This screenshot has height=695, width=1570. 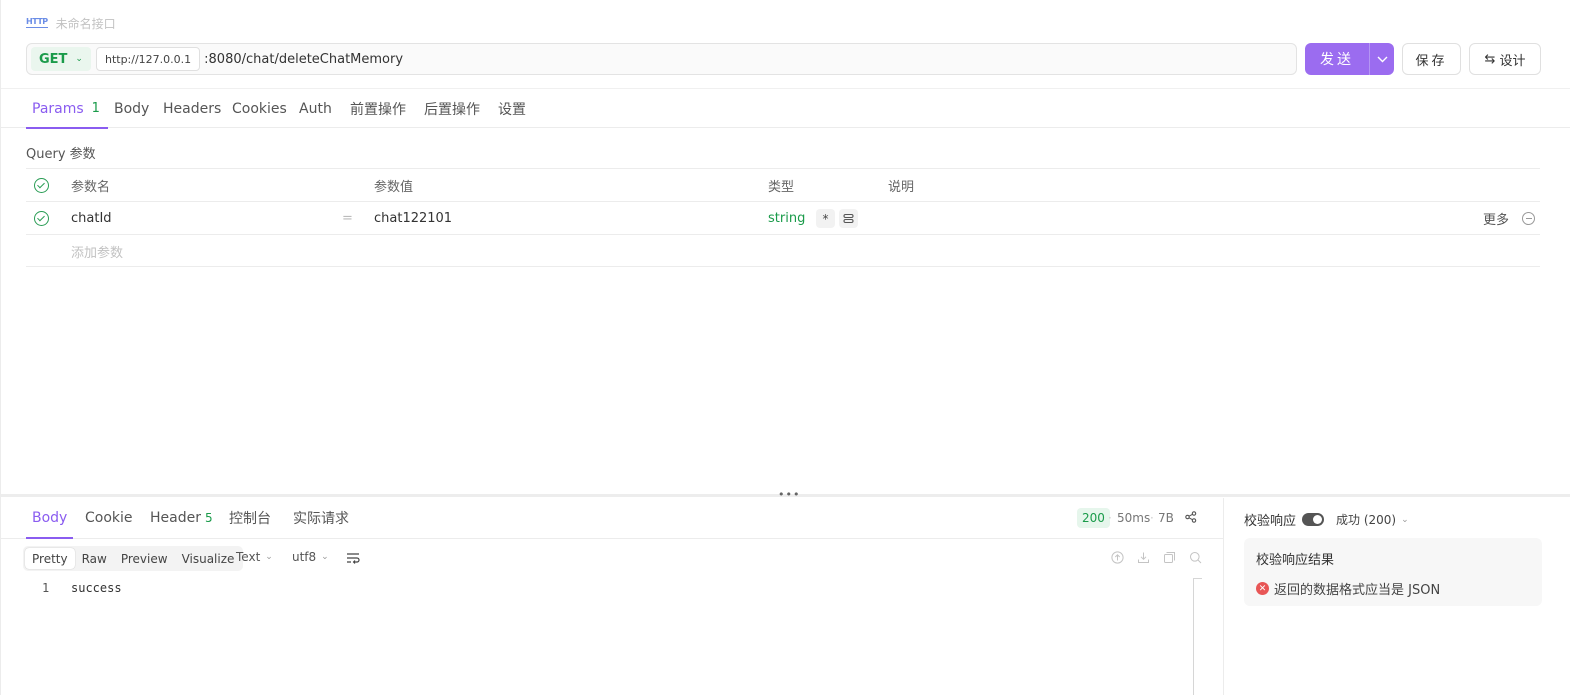 What do you see at coordinates (175, 518) in the screenshot?
I see `tab-label: Header` at bounding box center [175, 518].